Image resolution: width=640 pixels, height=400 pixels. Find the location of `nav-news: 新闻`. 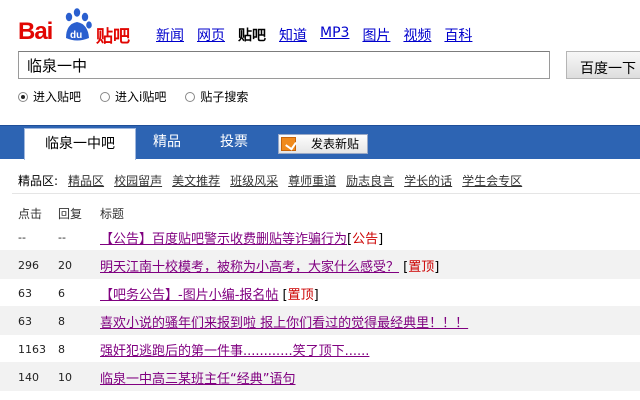

nav-news: 新闻 is located at coordinates (170, 35).